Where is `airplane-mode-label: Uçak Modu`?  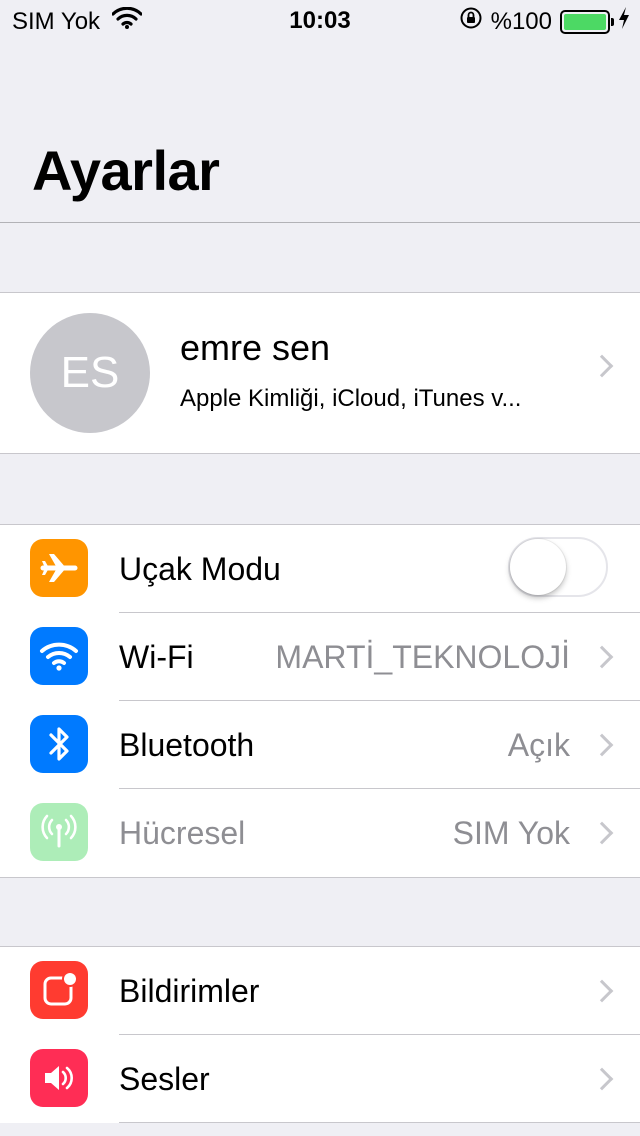
airplane-mode-label: Uçak Modu is located at coordinates (200, 569).